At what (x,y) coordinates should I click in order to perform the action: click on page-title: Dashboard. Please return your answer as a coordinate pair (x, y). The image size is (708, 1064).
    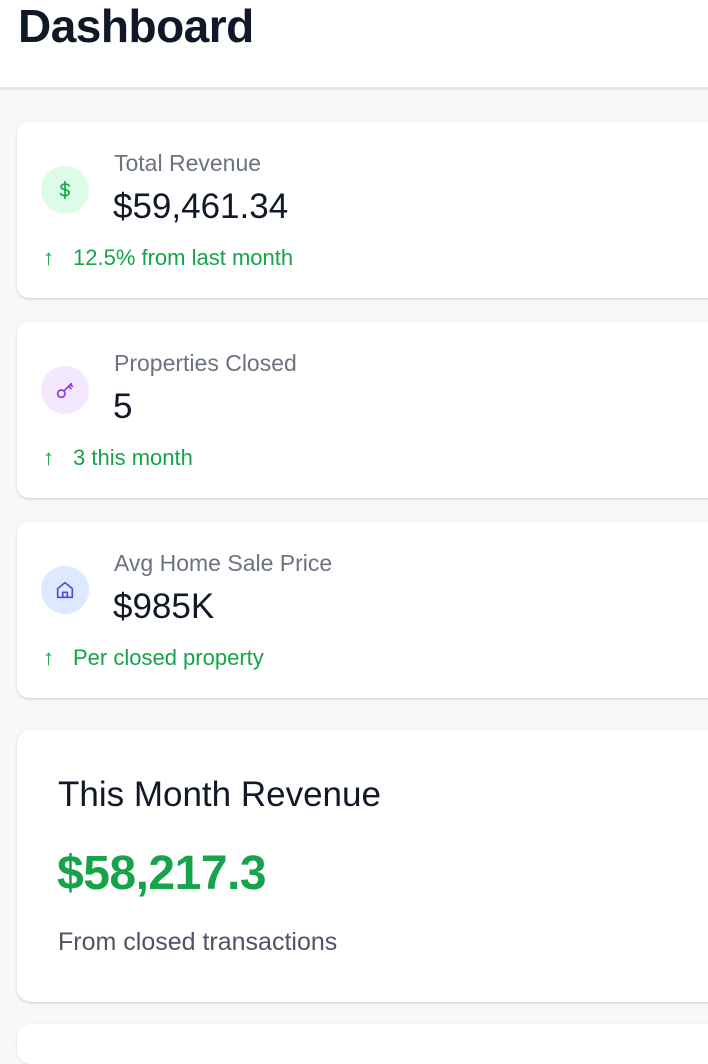
    Looking at the image, I should click on (136, 26).